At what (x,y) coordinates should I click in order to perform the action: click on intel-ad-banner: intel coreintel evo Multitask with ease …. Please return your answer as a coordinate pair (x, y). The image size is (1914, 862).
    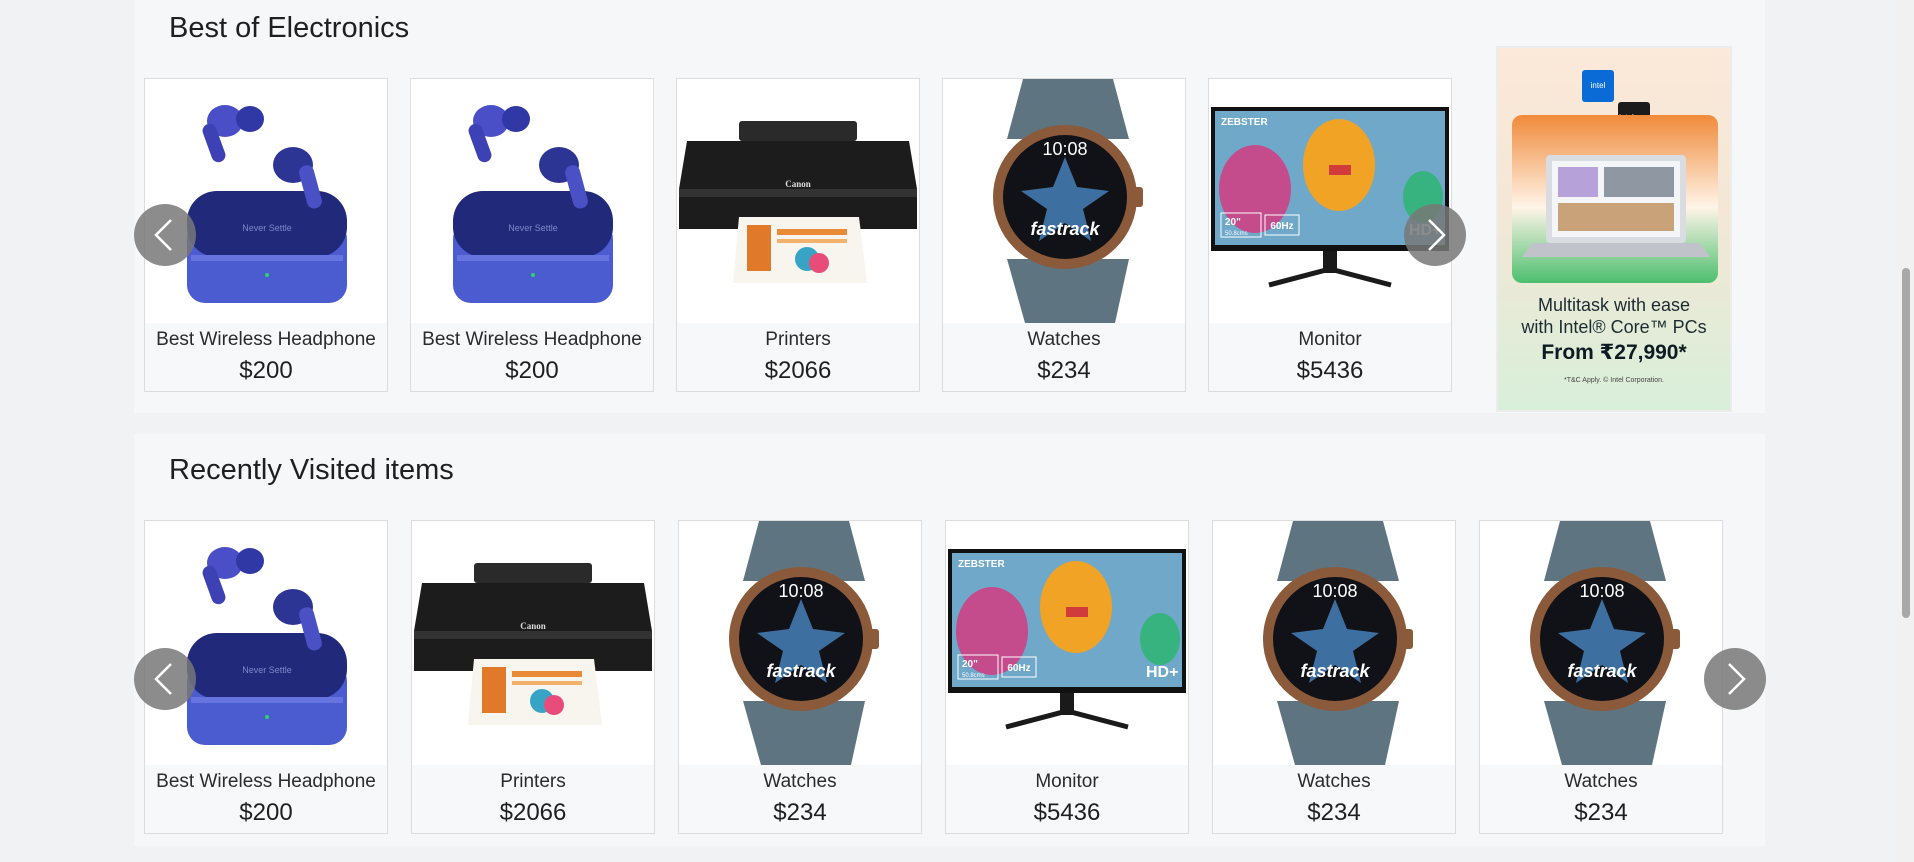
    Looking at the image, I should click on (1614, 229).